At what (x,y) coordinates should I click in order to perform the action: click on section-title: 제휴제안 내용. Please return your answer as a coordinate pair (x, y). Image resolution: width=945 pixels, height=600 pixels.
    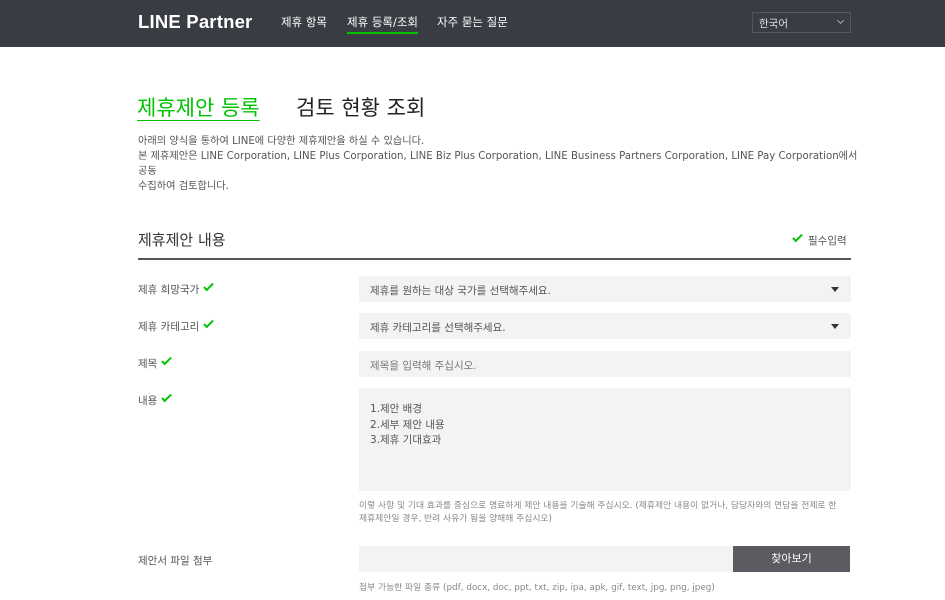
    Looking at the image, I should click on (182, 240).